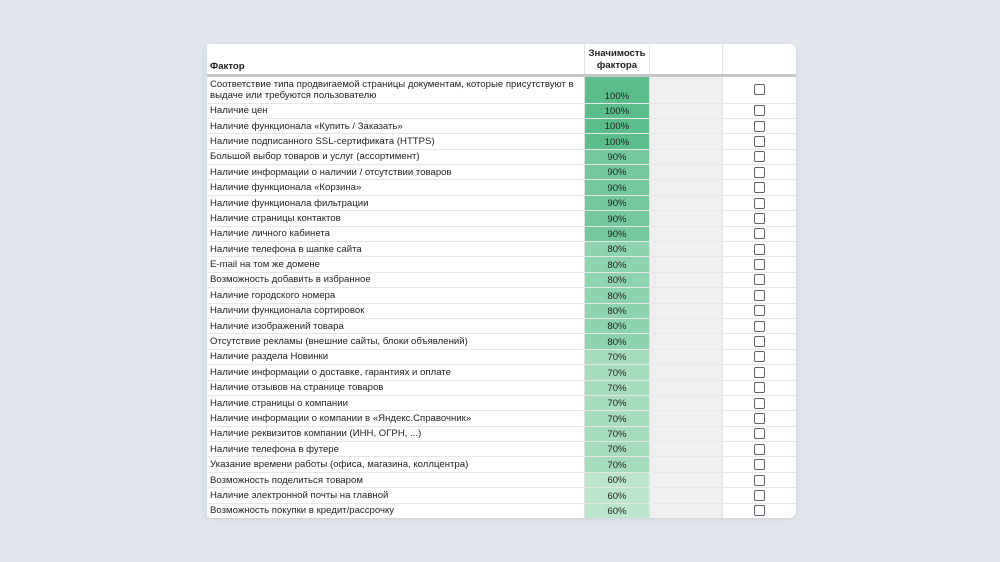 The image size is (1000, 562). Describe the element at coordinates (396, 126) in the screenshot. I see `factor-cell: Наличие функционала «Купить / Заказать»` at that location.